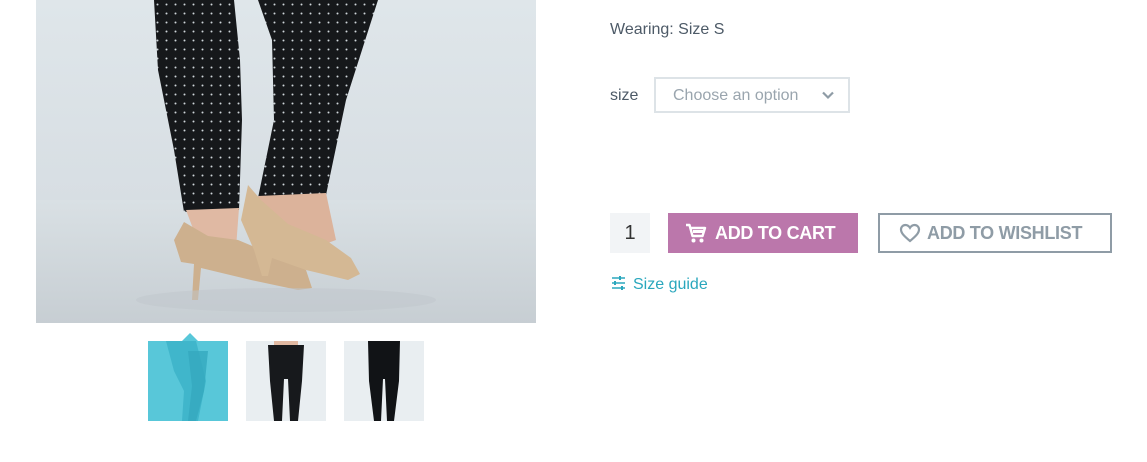 The image size is (1147, 462). Describe the element at coordinates (190, 337) in the screenshot. I see `selected-thumbnail-indicator` at that location.